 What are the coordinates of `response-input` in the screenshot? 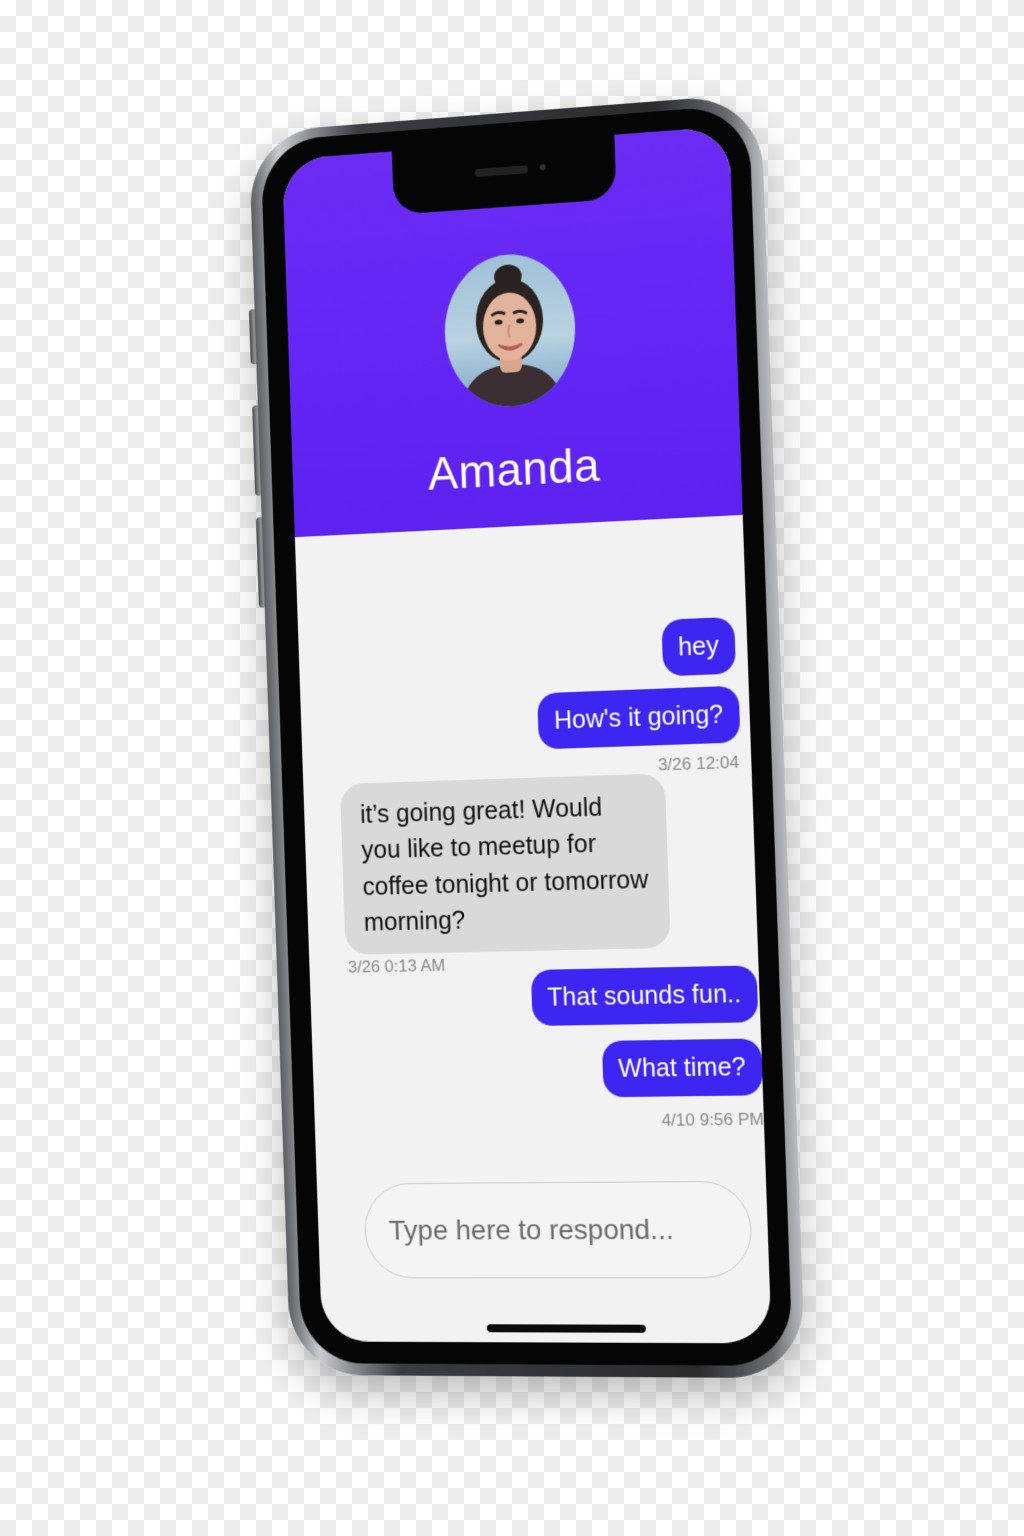 It's located at (558, 1230).